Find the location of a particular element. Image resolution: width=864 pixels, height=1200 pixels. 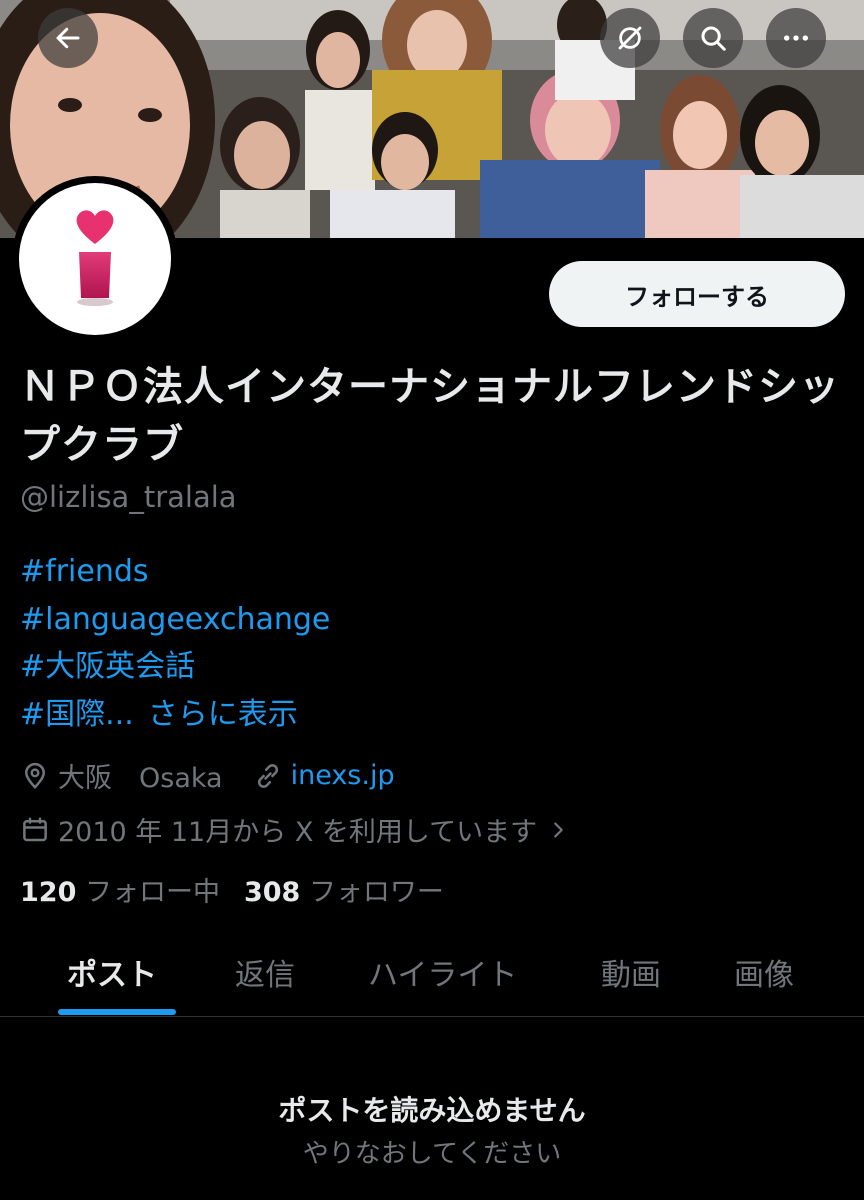

profile-joined-row: 2010 年 11月から X を利用しています is located at coordinates (298, 829).